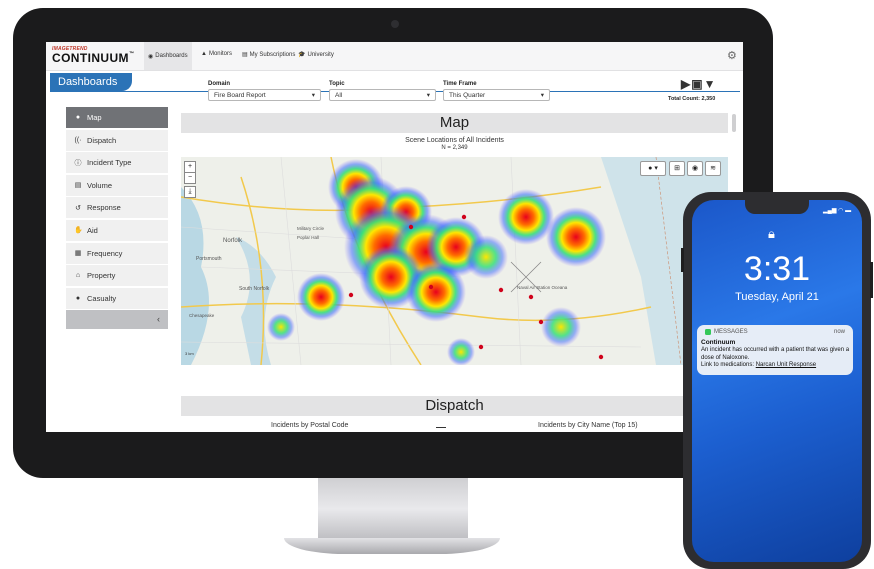  What do you see at coordinates (117, 253) in the screenshot?
I see `sidebar-item-frequency: ▦ Frequency` at bounding box center [117, 253].